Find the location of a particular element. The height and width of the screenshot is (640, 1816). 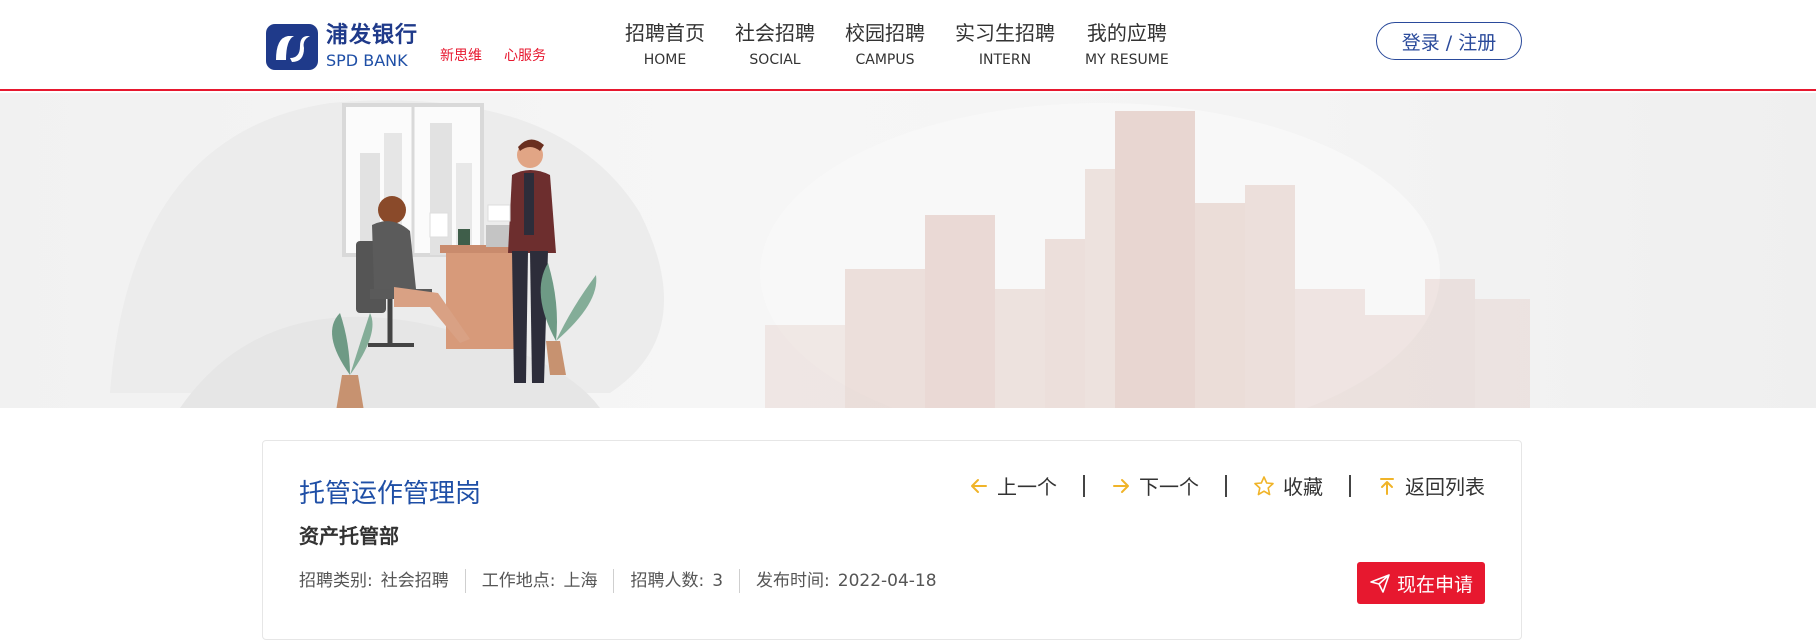

star-icon is located at coordinates (1264, 485).